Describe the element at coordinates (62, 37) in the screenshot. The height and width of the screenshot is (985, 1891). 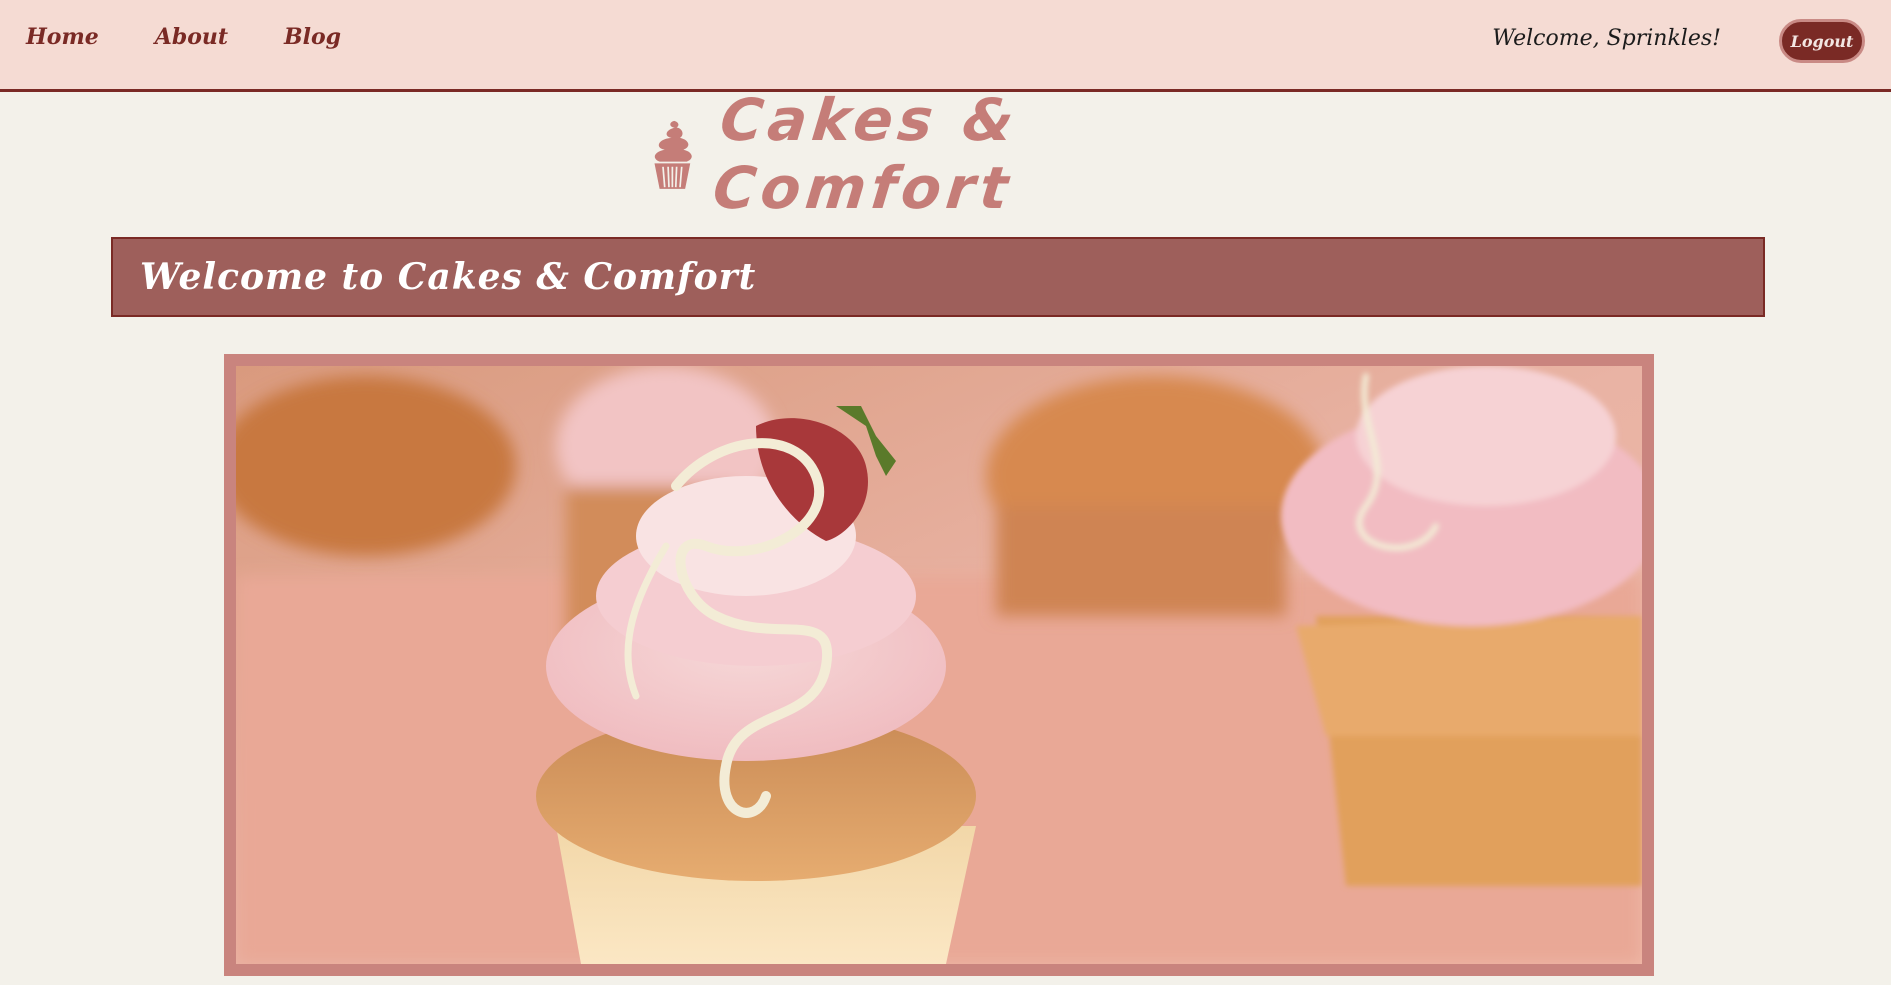
I see `nav-link-home: Home` at that location.